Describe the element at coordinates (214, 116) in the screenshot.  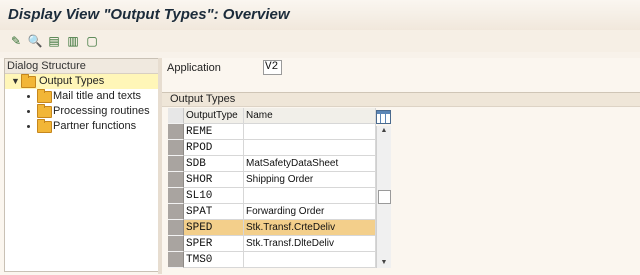
I see `column-header-outputtype: OutputType` at that location.